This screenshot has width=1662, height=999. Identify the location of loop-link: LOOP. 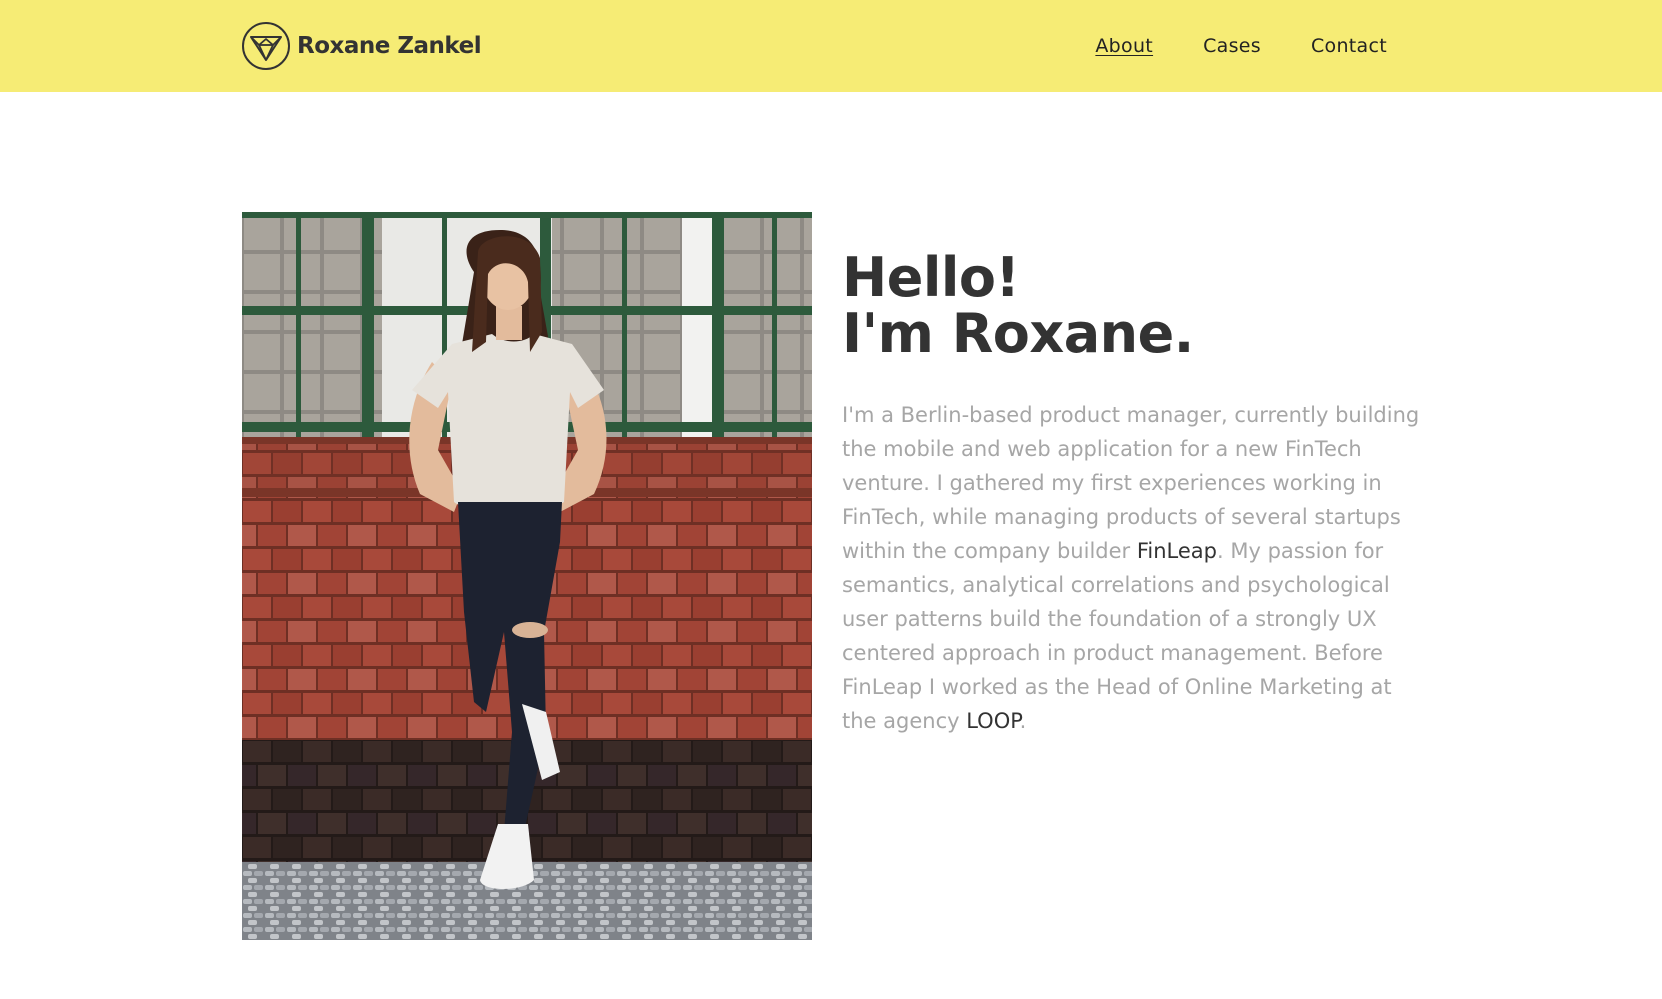
(992, 721).